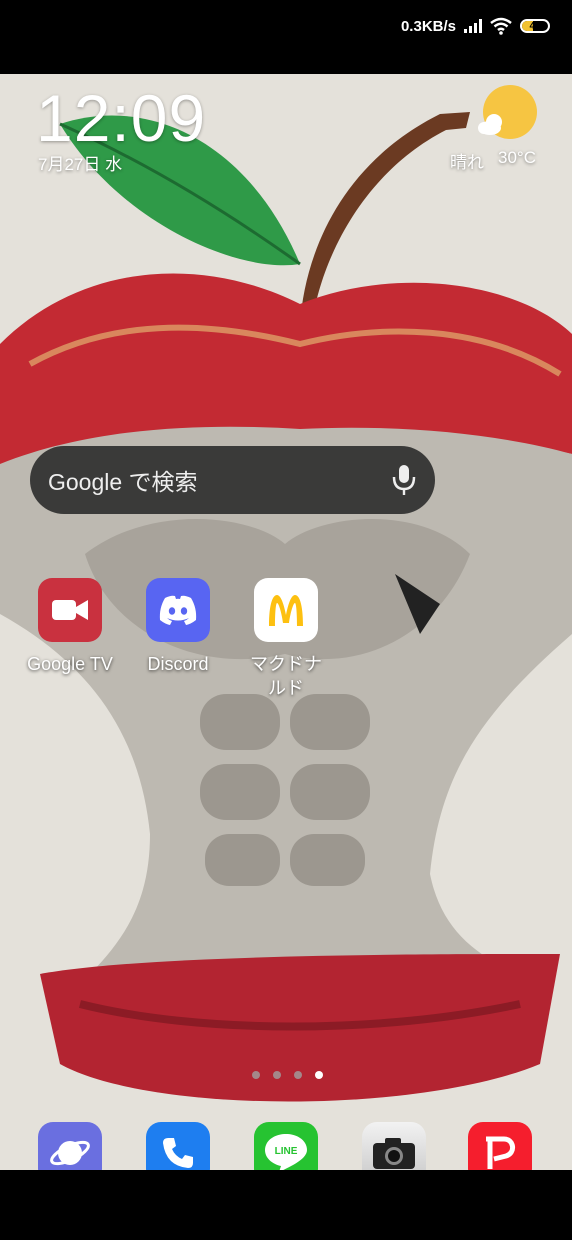 This screenshot has height=1240, width=572. I want to click on wifi-icon, so click(501, 26).